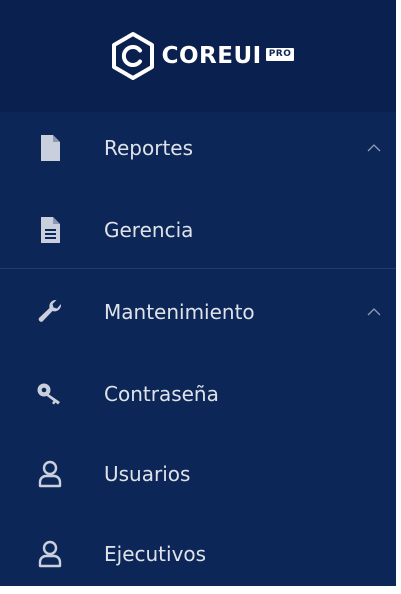 This screenshot has height=594, width=401. What do you see at coordinates (149, 230) in the screenshot?
I see `nav-label-gerencia: Gerencia` at bounding box center [149, 230].